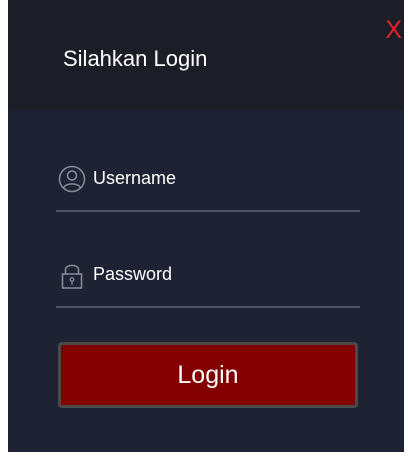  I want to click on lock-icon, so click(72, 276).